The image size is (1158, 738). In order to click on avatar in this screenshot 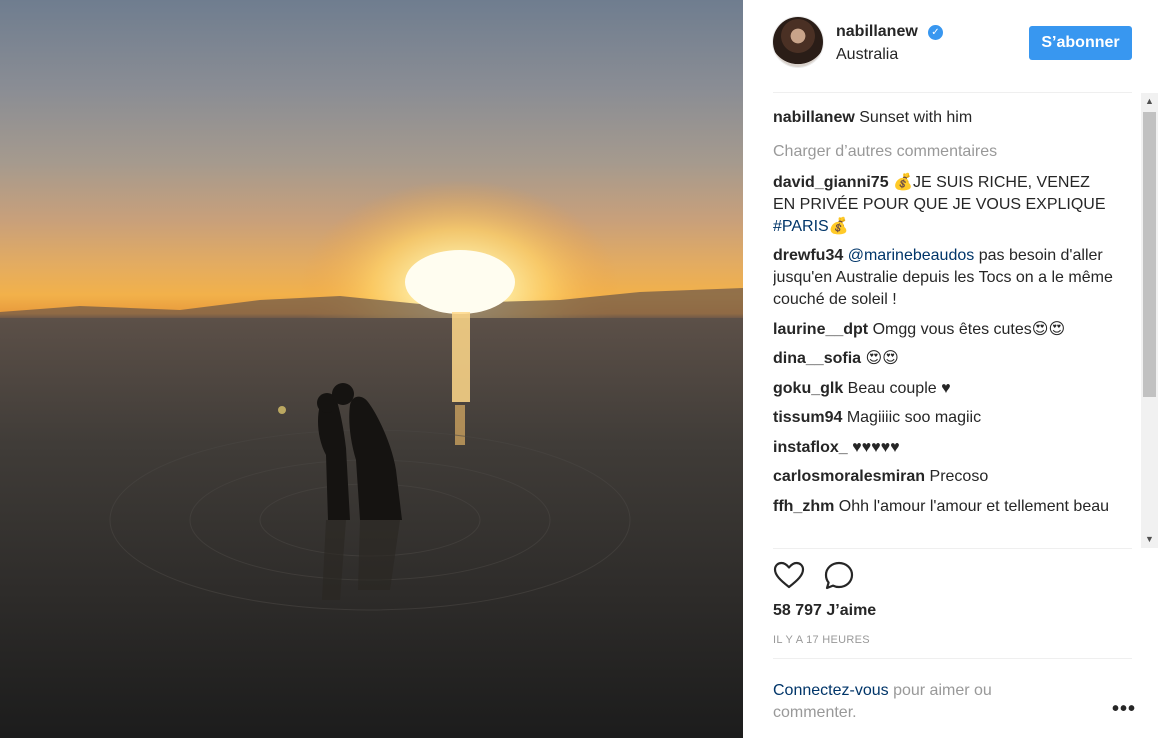, I will do `click(798, 42)`.